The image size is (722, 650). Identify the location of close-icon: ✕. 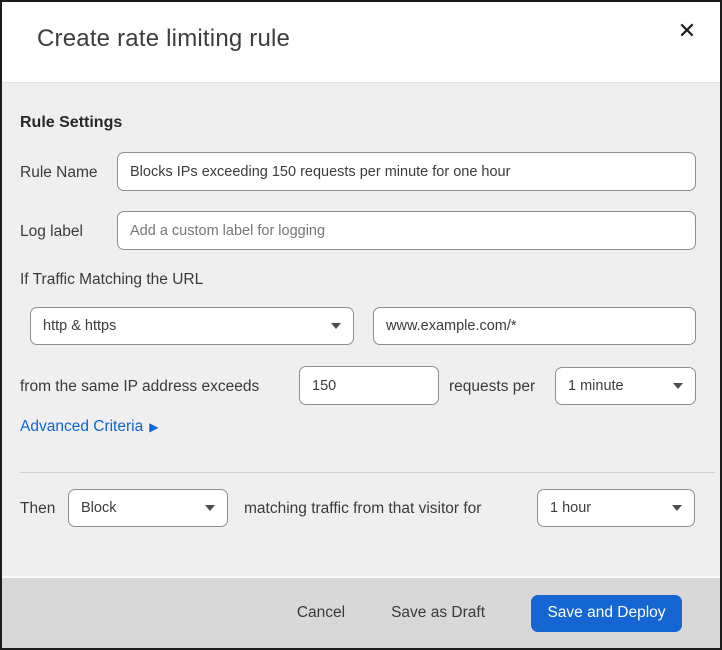
(687, 30).